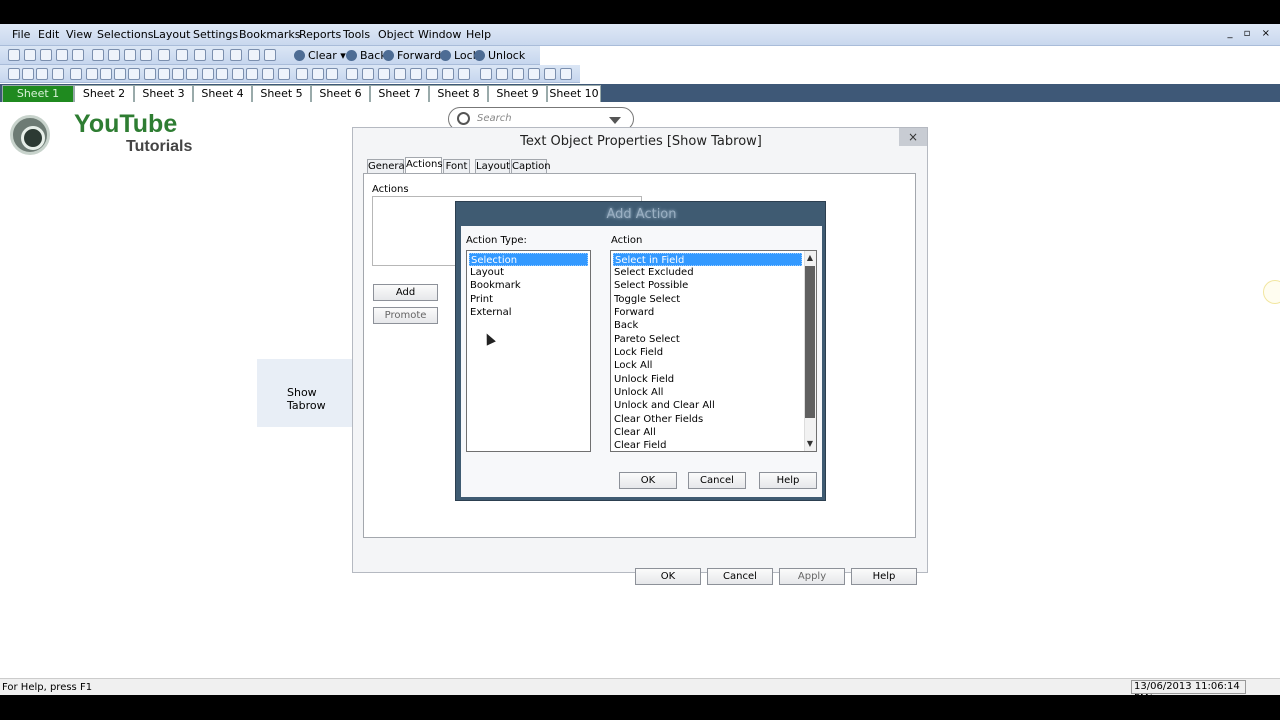  I want to click on design-line-arrow-icon, so click(208, 74).